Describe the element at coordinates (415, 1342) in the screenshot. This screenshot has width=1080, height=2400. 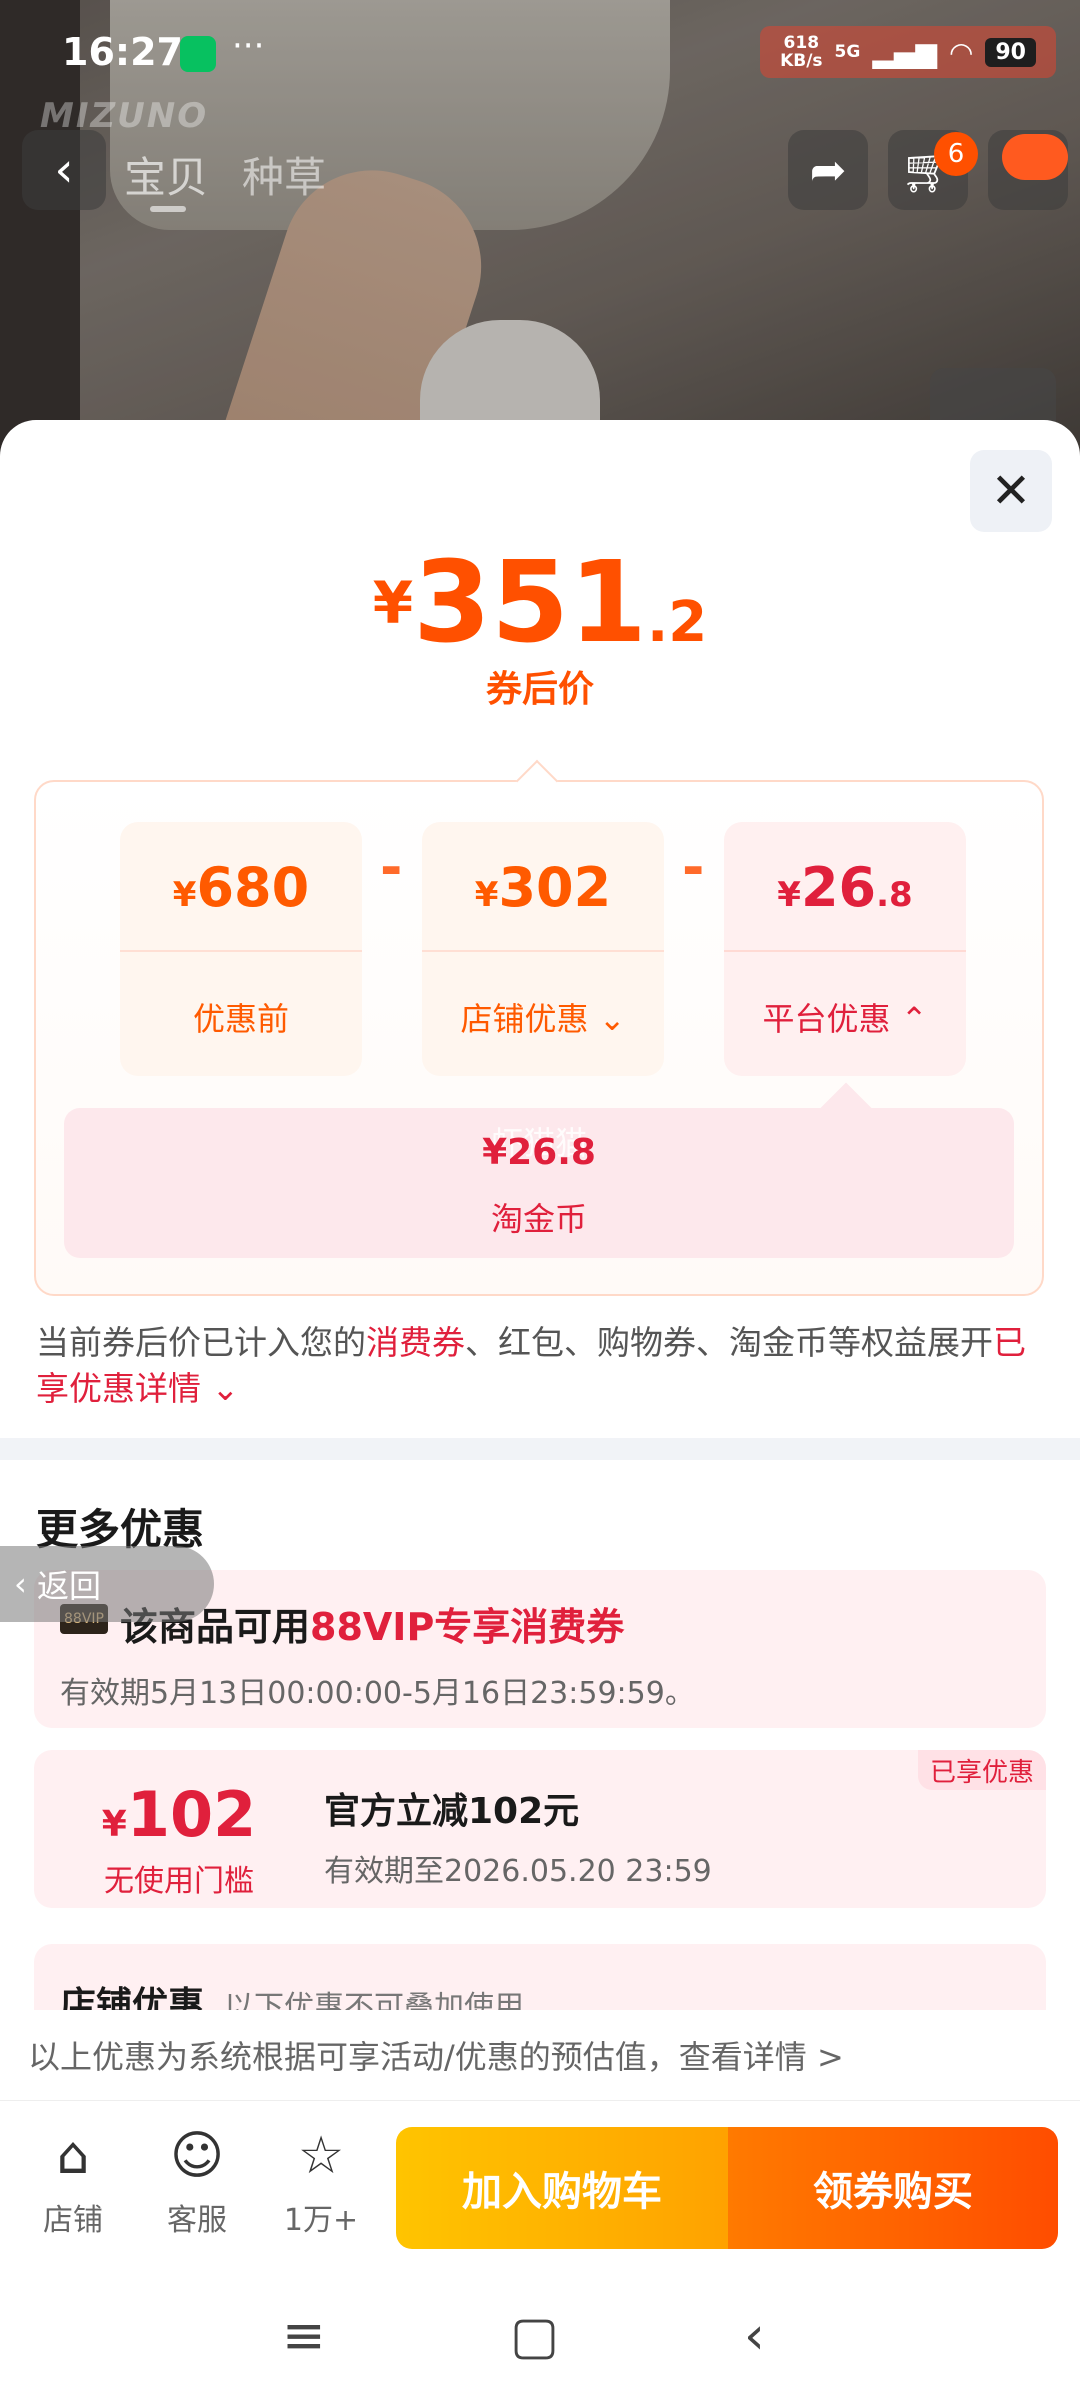
I see `consumption-coupon-link: 消费券` at that location.